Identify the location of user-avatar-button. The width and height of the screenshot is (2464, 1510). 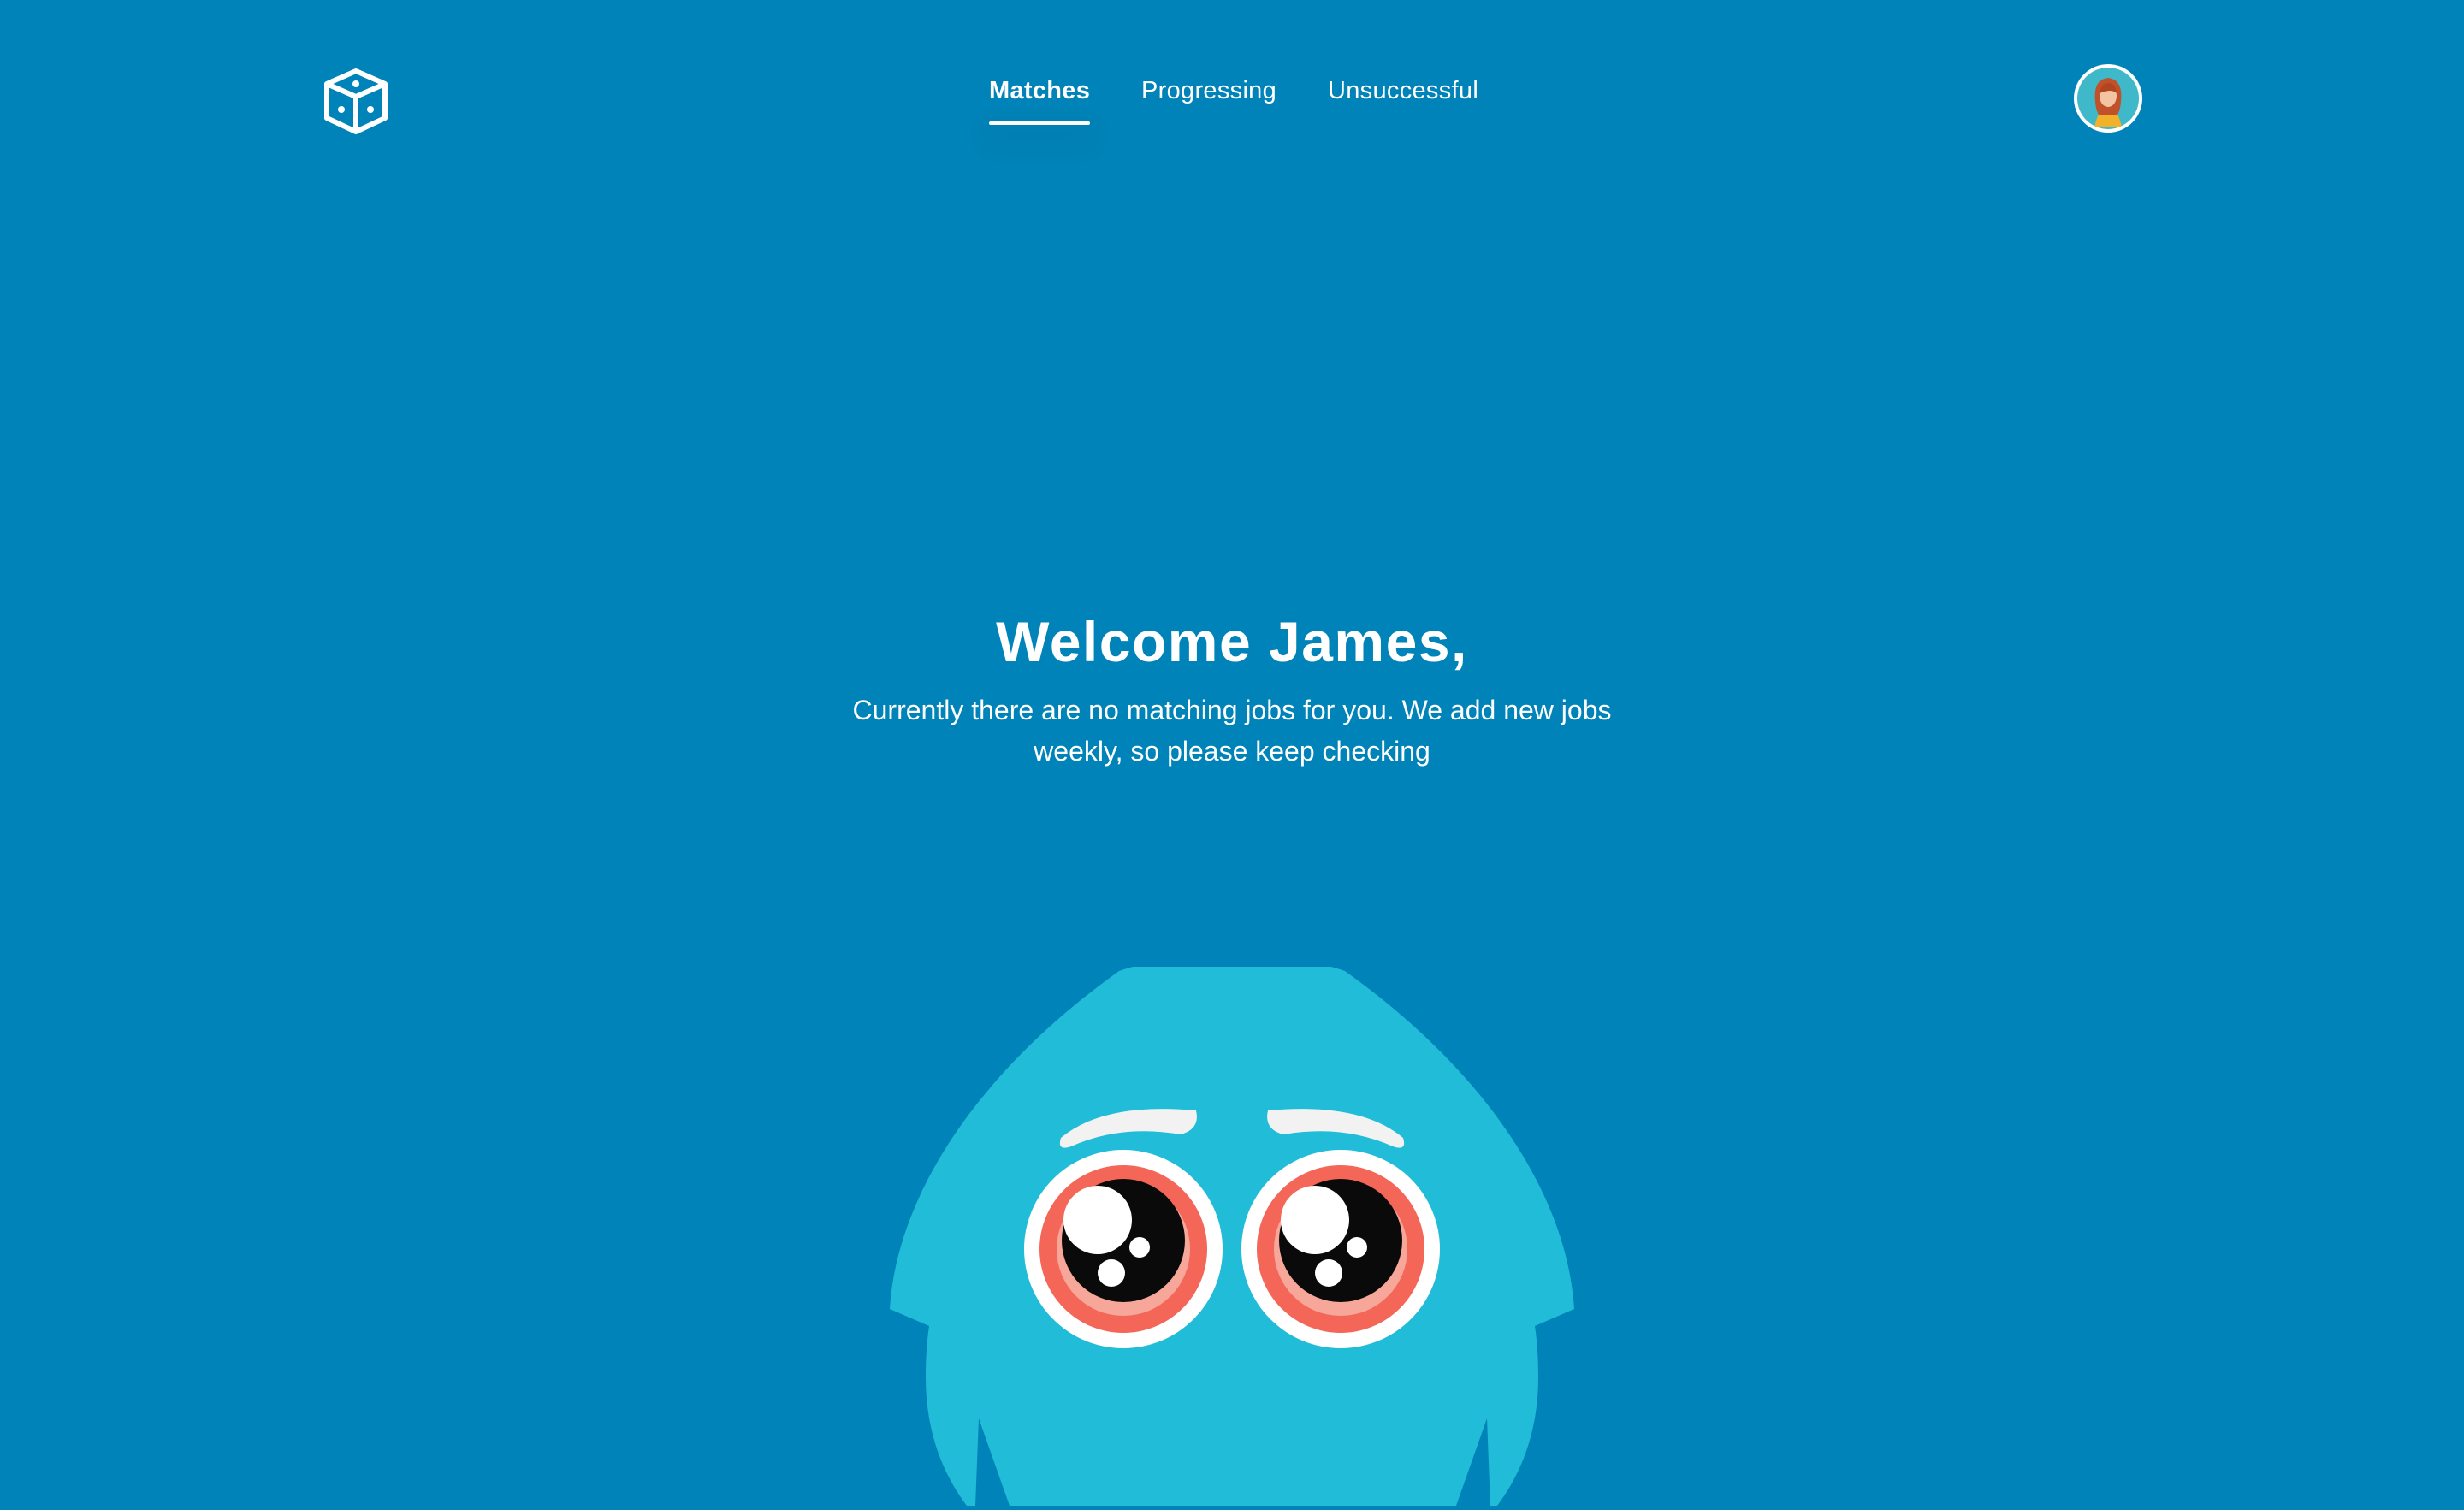
(2108, 98).